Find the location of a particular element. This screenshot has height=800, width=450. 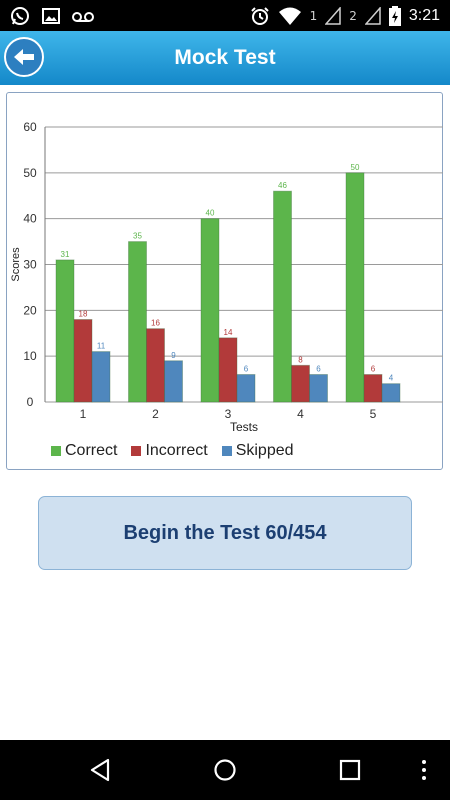

y-axis-label: Scores is located at coordinates (16, 264).